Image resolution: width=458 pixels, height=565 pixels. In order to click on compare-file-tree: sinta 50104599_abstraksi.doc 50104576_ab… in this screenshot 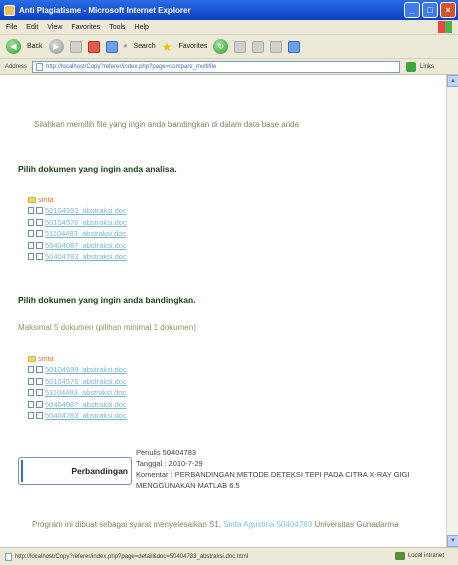, I will do `click(77, 387)`.